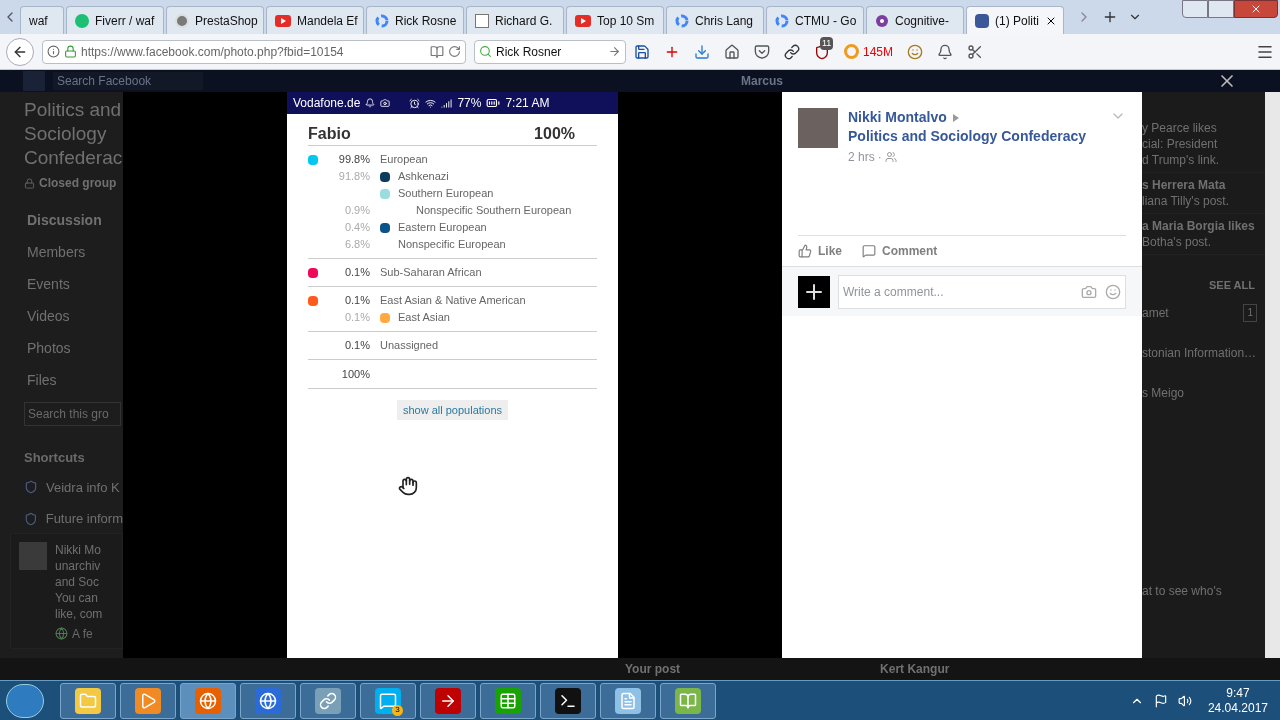 Image resolution: width=1280 pixels, height=720 pixels. Describe the element at coordinates (1256, 9) in the screenshot. I see `close-window-button` at that location.